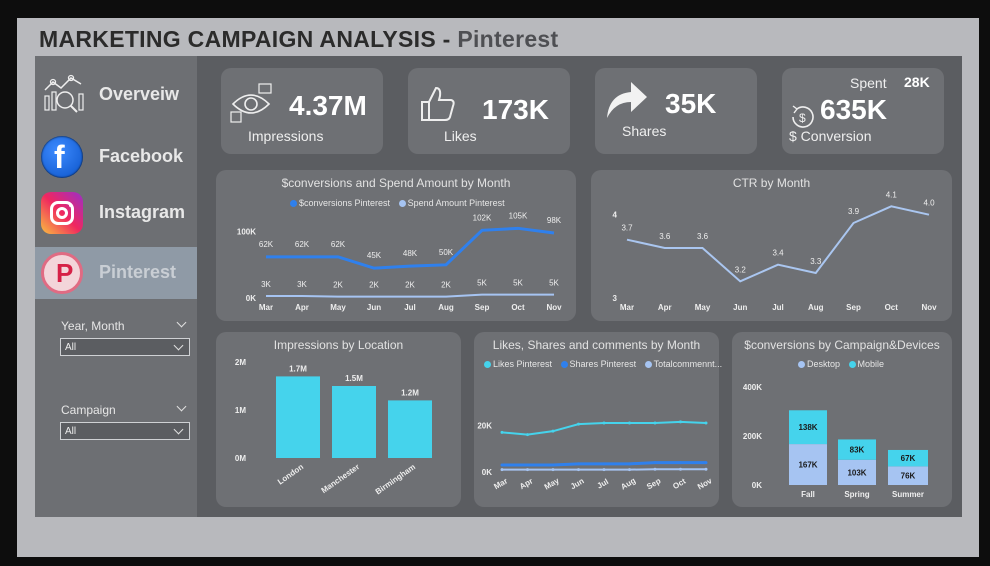  What do you see at coordinates (691, 103) in the screenshot?
I see `kpi-value: 35K` at bounding box center [691, 103].